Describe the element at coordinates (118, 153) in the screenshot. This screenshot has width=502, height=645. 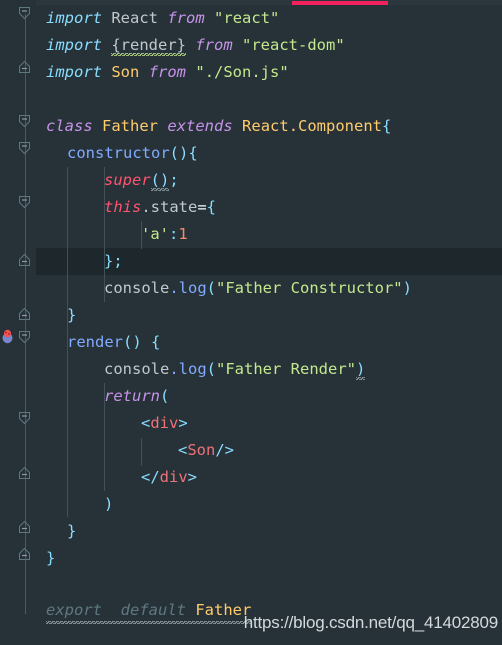
I see `token-constructor-name: constructor` at that location.